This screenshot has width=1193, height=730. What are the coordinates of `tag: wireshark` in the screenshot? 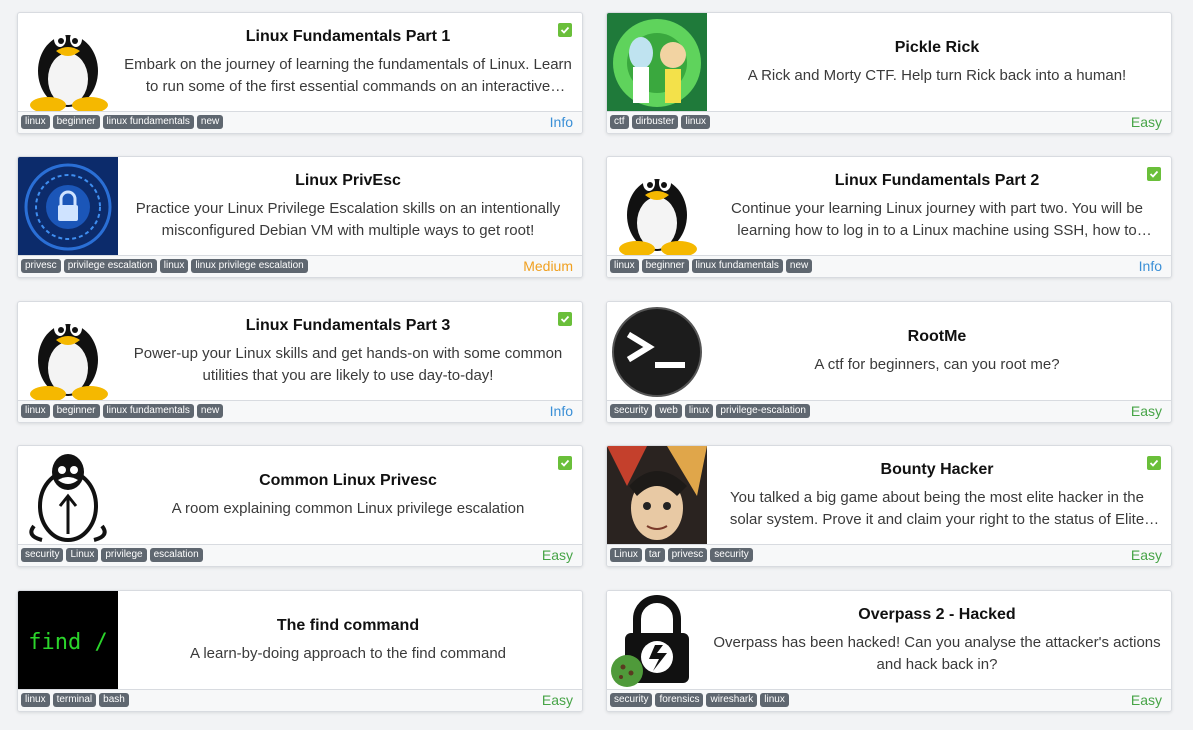 It's located at (732, 700).